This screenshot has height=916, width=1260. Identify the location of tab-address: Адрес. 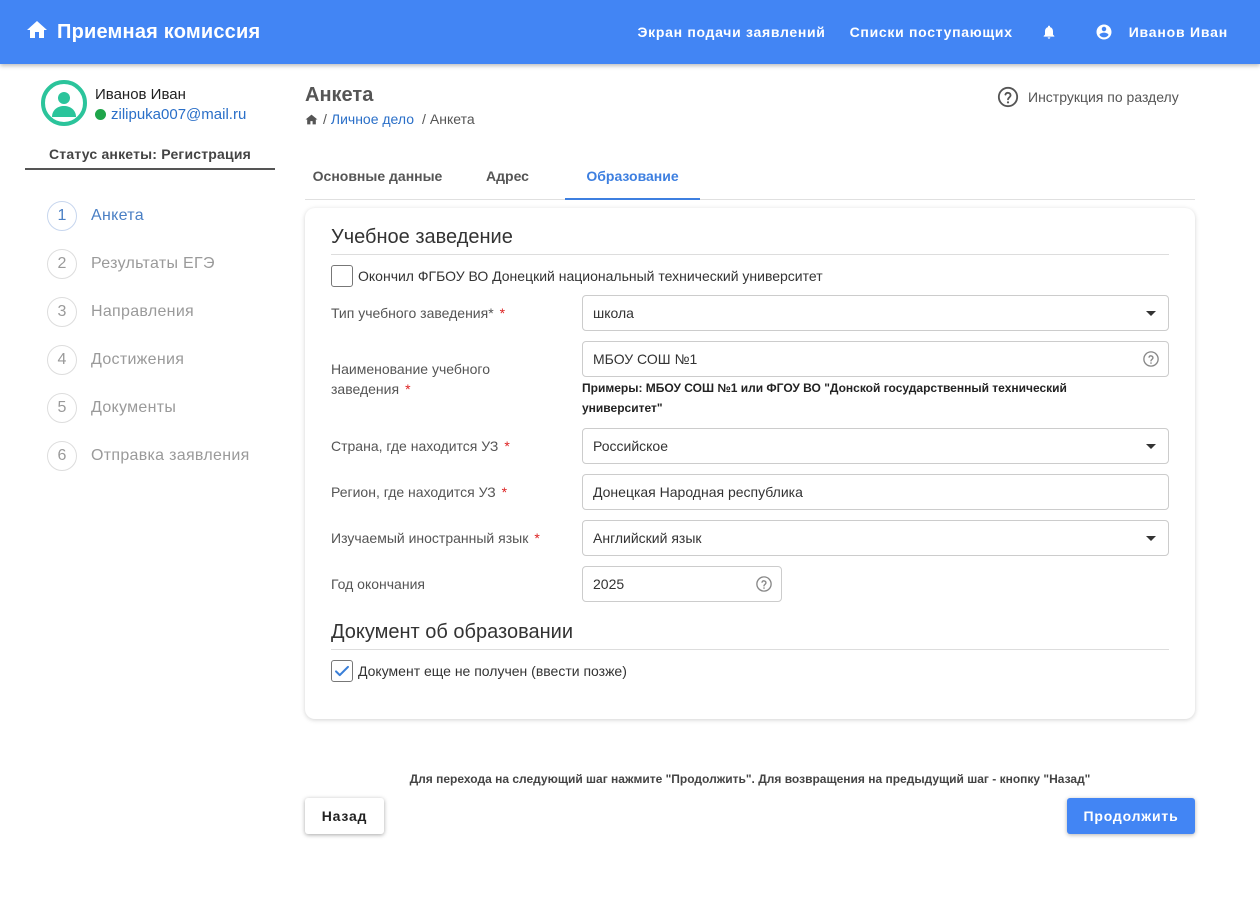
(507, 175).